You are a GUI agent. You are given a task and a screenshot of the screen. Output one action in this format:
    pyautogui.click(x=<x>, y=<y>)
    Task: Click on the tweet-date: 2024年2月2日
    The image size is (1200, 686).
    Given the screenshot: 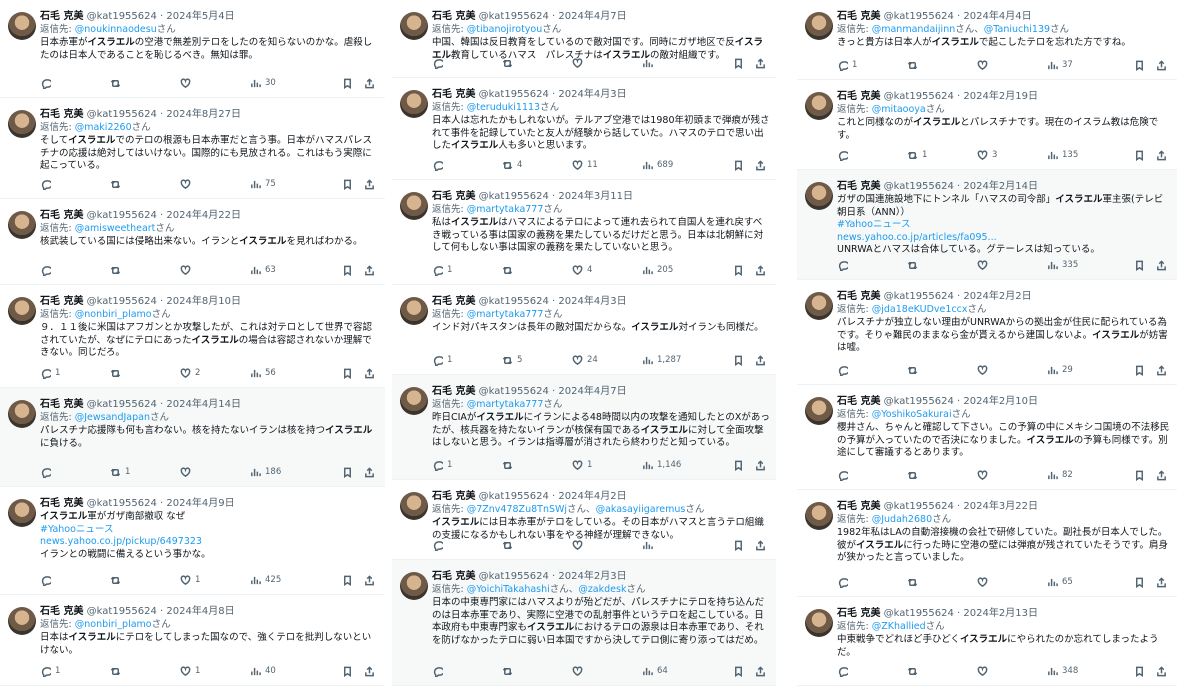 What is the action you would take?
    pyautogui.click(x=997, y=296)
    